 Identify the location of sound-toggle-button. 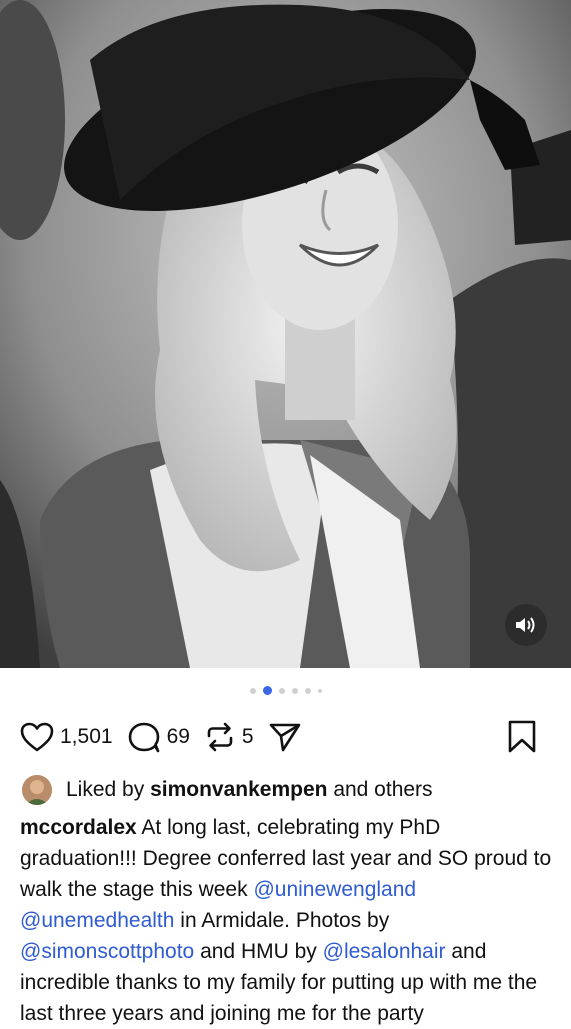
(526, 625).